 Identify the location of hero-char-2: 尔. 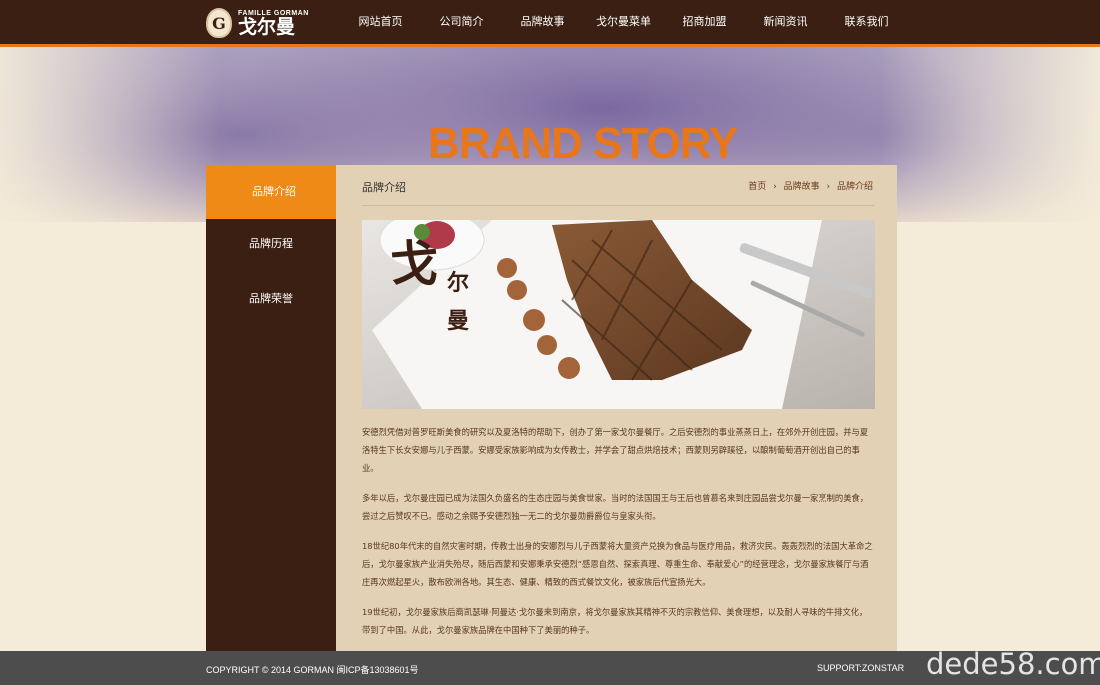
(458, 283).